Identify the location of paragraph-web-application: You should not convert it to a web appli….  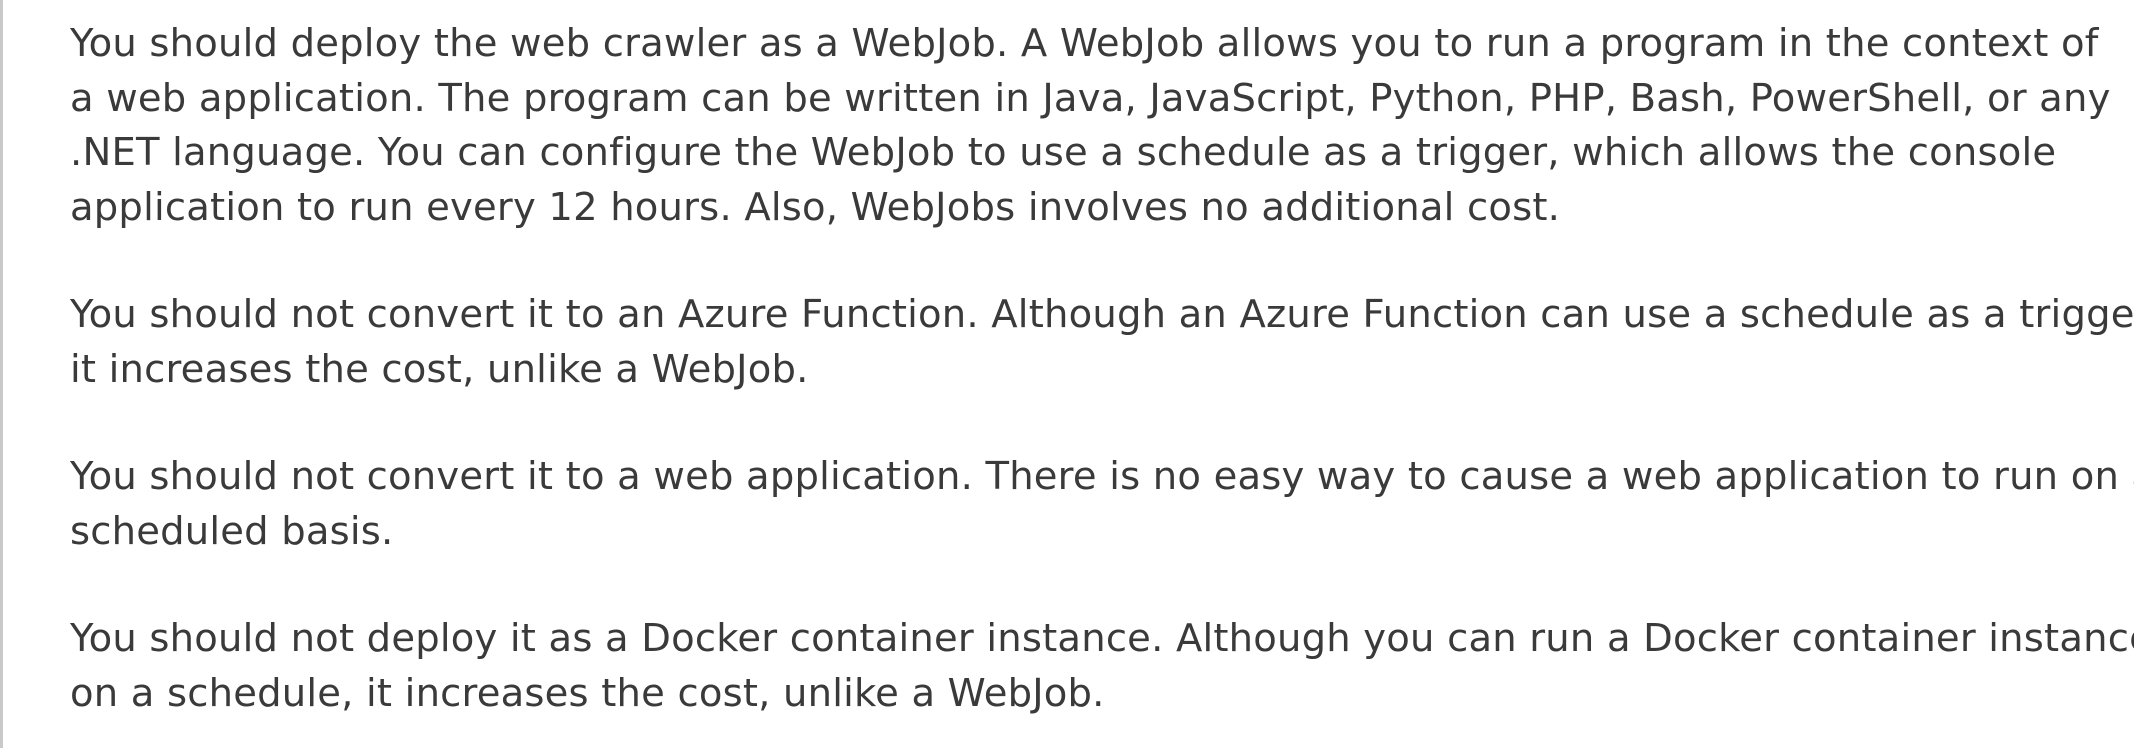
(1102, 504).